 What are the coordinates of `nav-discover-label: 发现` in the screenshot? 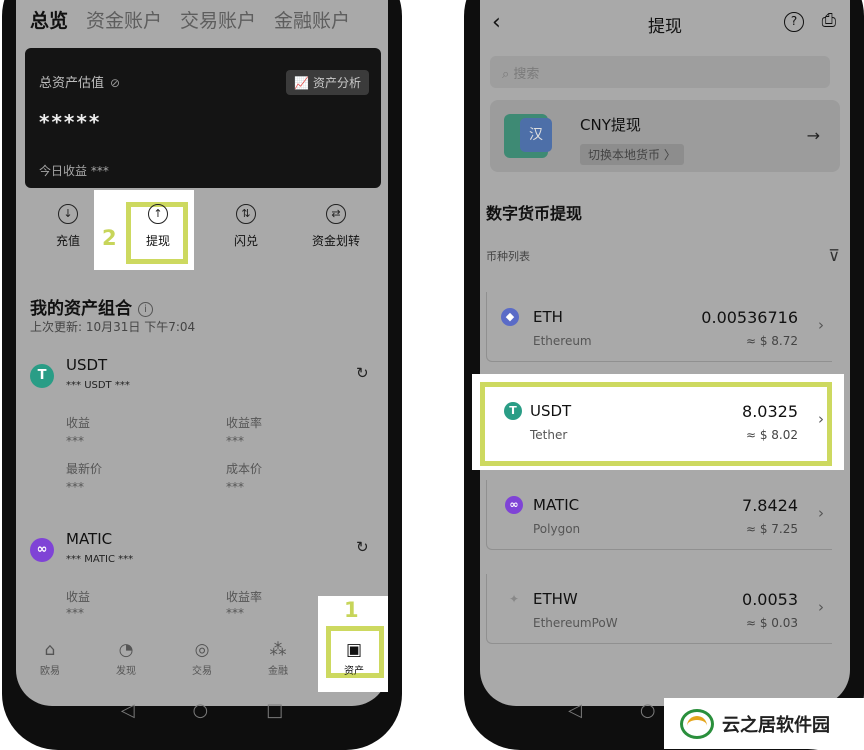 It's located at (126, 671).